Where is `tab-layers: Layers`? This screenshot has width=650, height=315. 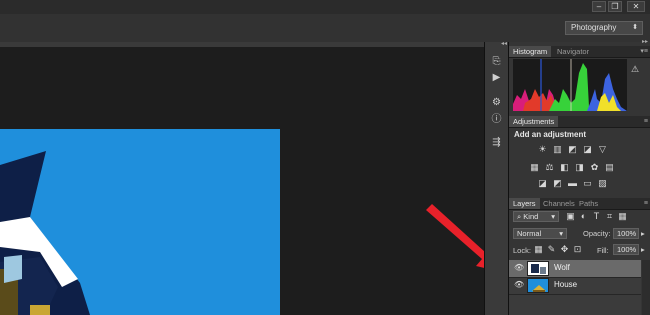
tab-layers: Layers is located at coordinates (524, 203).